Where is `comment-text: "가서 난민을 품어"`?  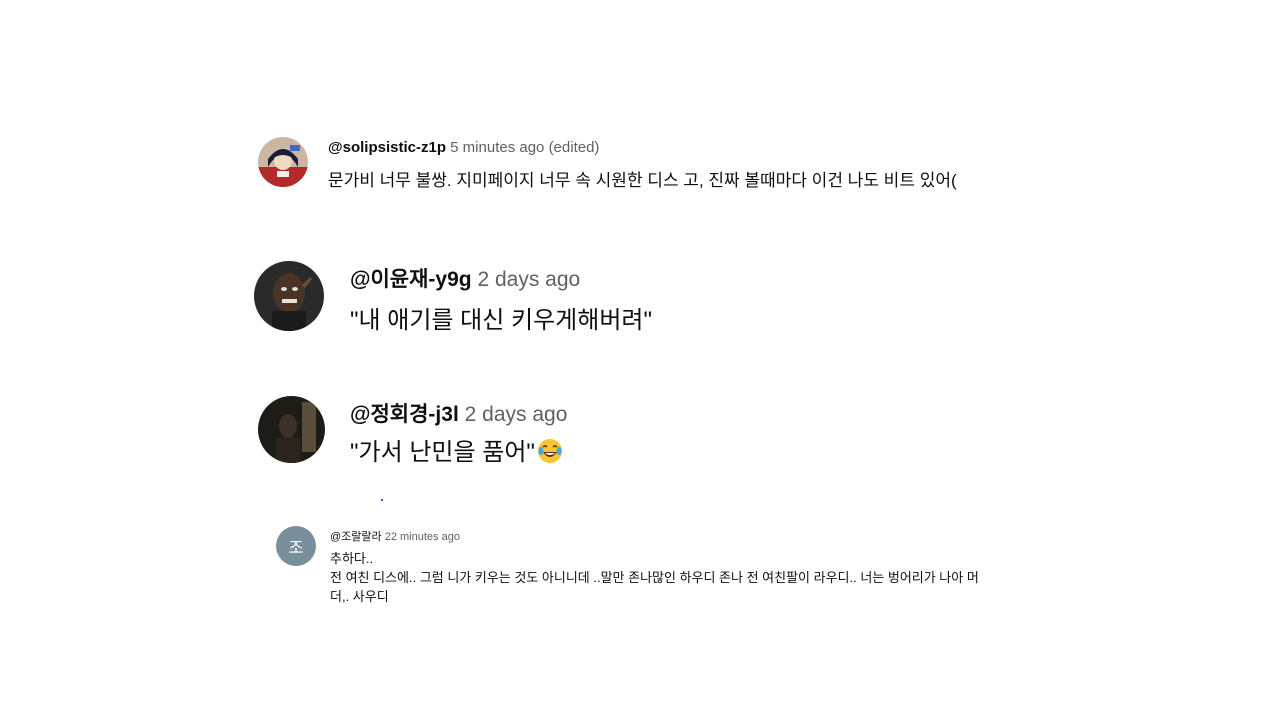 comment-text: "가서 난민을 품어" is located at coordinates (456, 449).